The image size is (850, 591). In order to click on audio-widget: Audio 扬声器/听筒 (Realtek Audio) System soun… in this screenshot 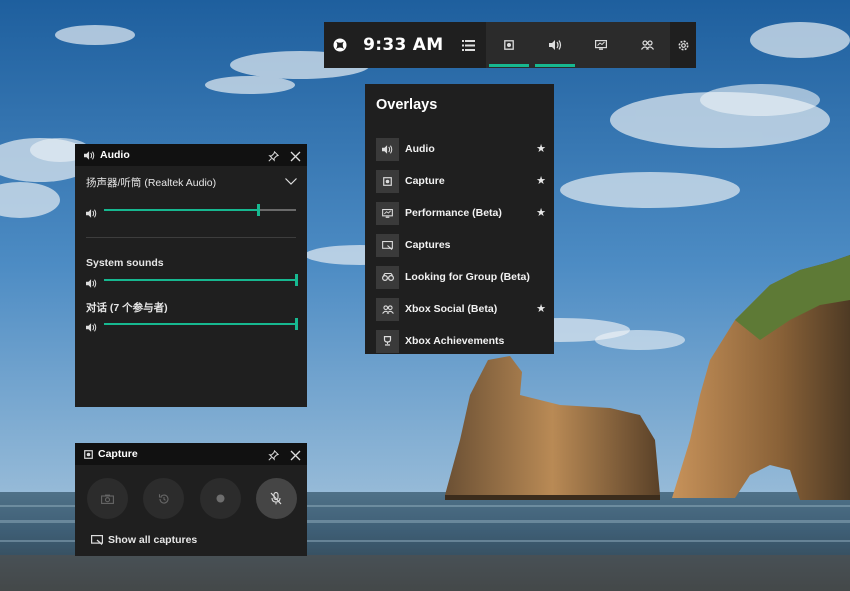, I will do `click(191, 275)`.